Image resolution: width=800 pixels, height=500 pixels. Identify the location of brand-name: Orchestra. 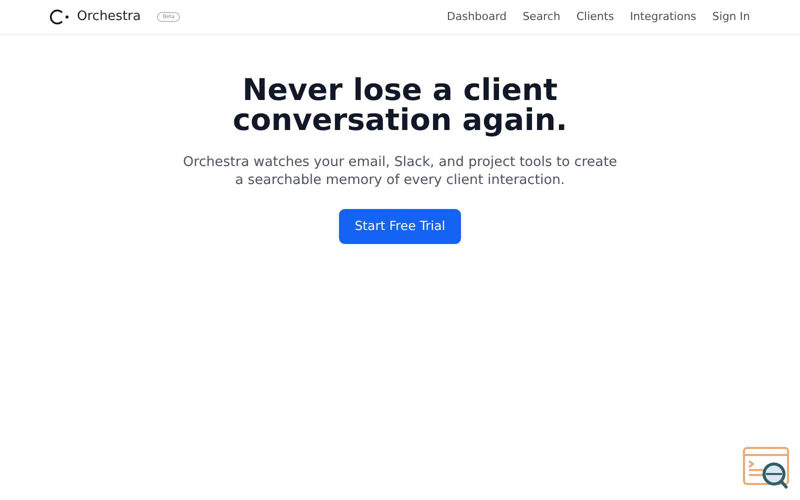
(109, 17).